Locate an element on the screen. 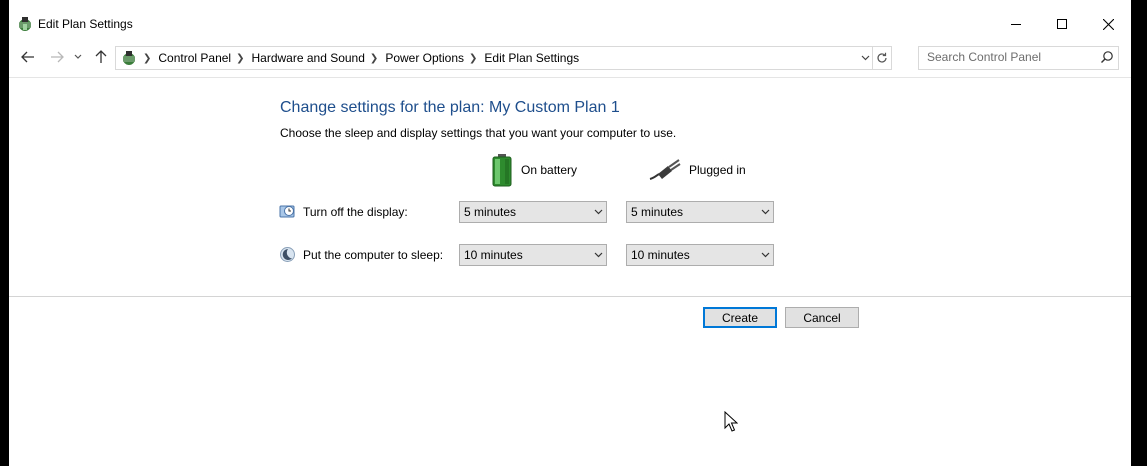 This screenshot has height=466, width=1147. address-history-button is located at coordinates (865, 58).